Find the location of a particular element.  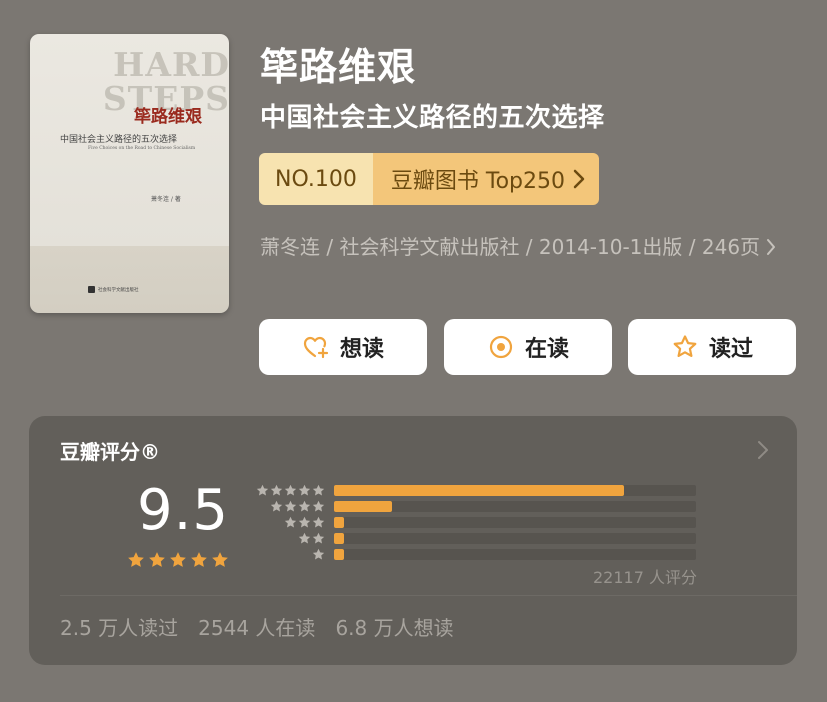

reading-count: 2544 人在读 is located at coordinates (257, 628).